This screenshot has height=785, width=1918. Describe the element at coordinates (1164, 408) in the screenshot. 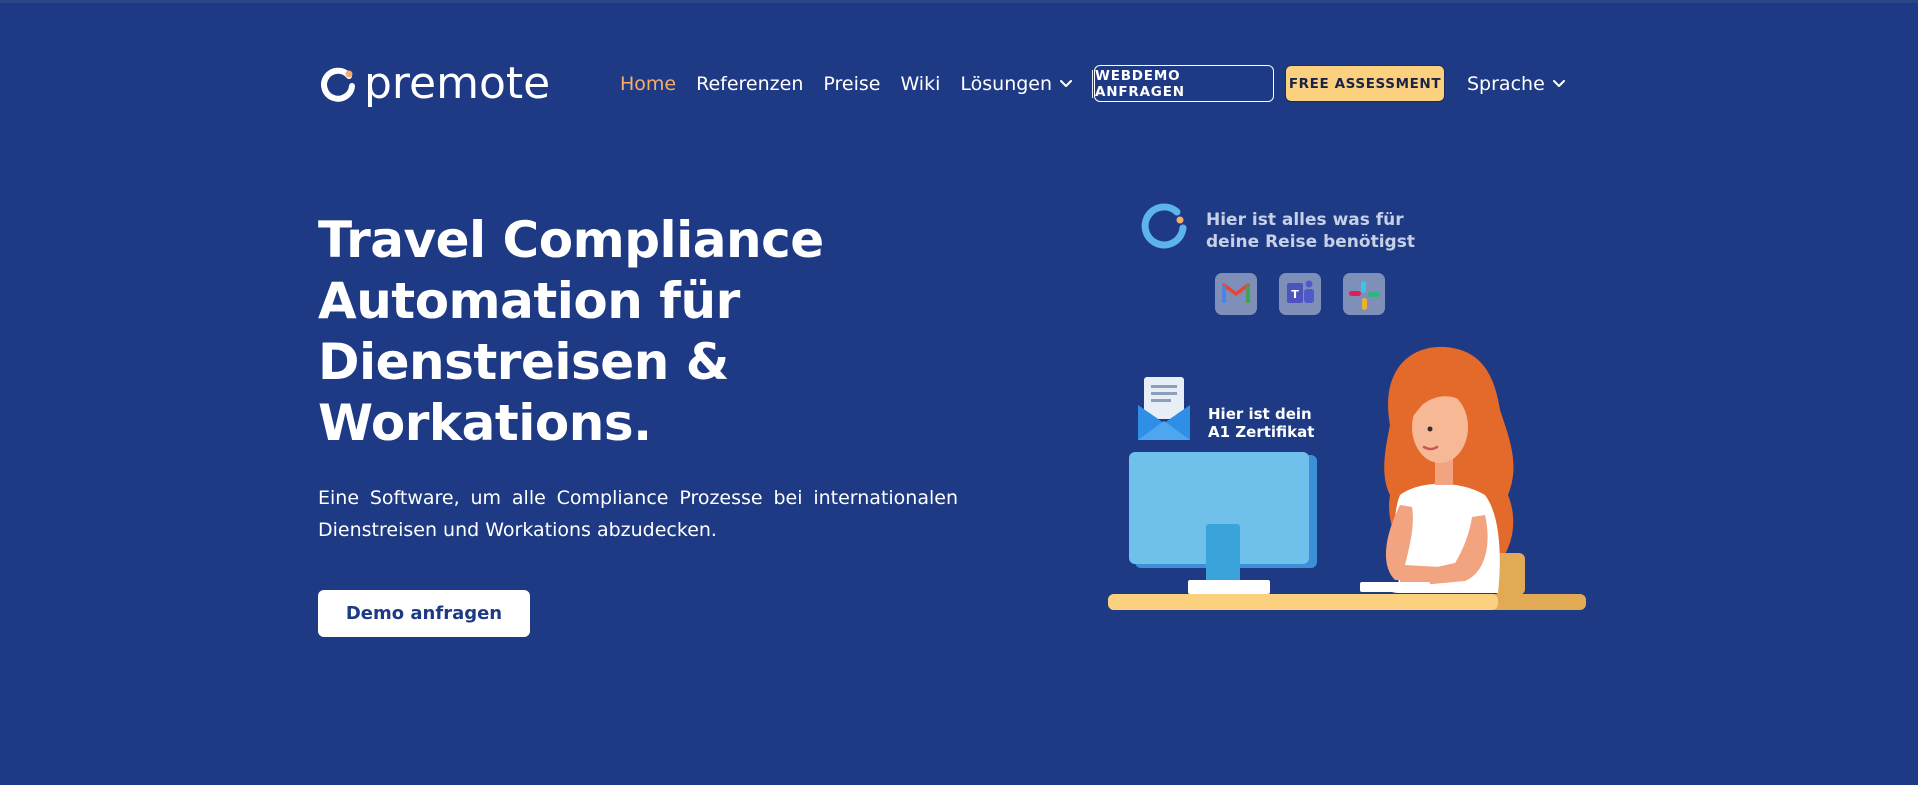

I see `envelope-icon` at that location.